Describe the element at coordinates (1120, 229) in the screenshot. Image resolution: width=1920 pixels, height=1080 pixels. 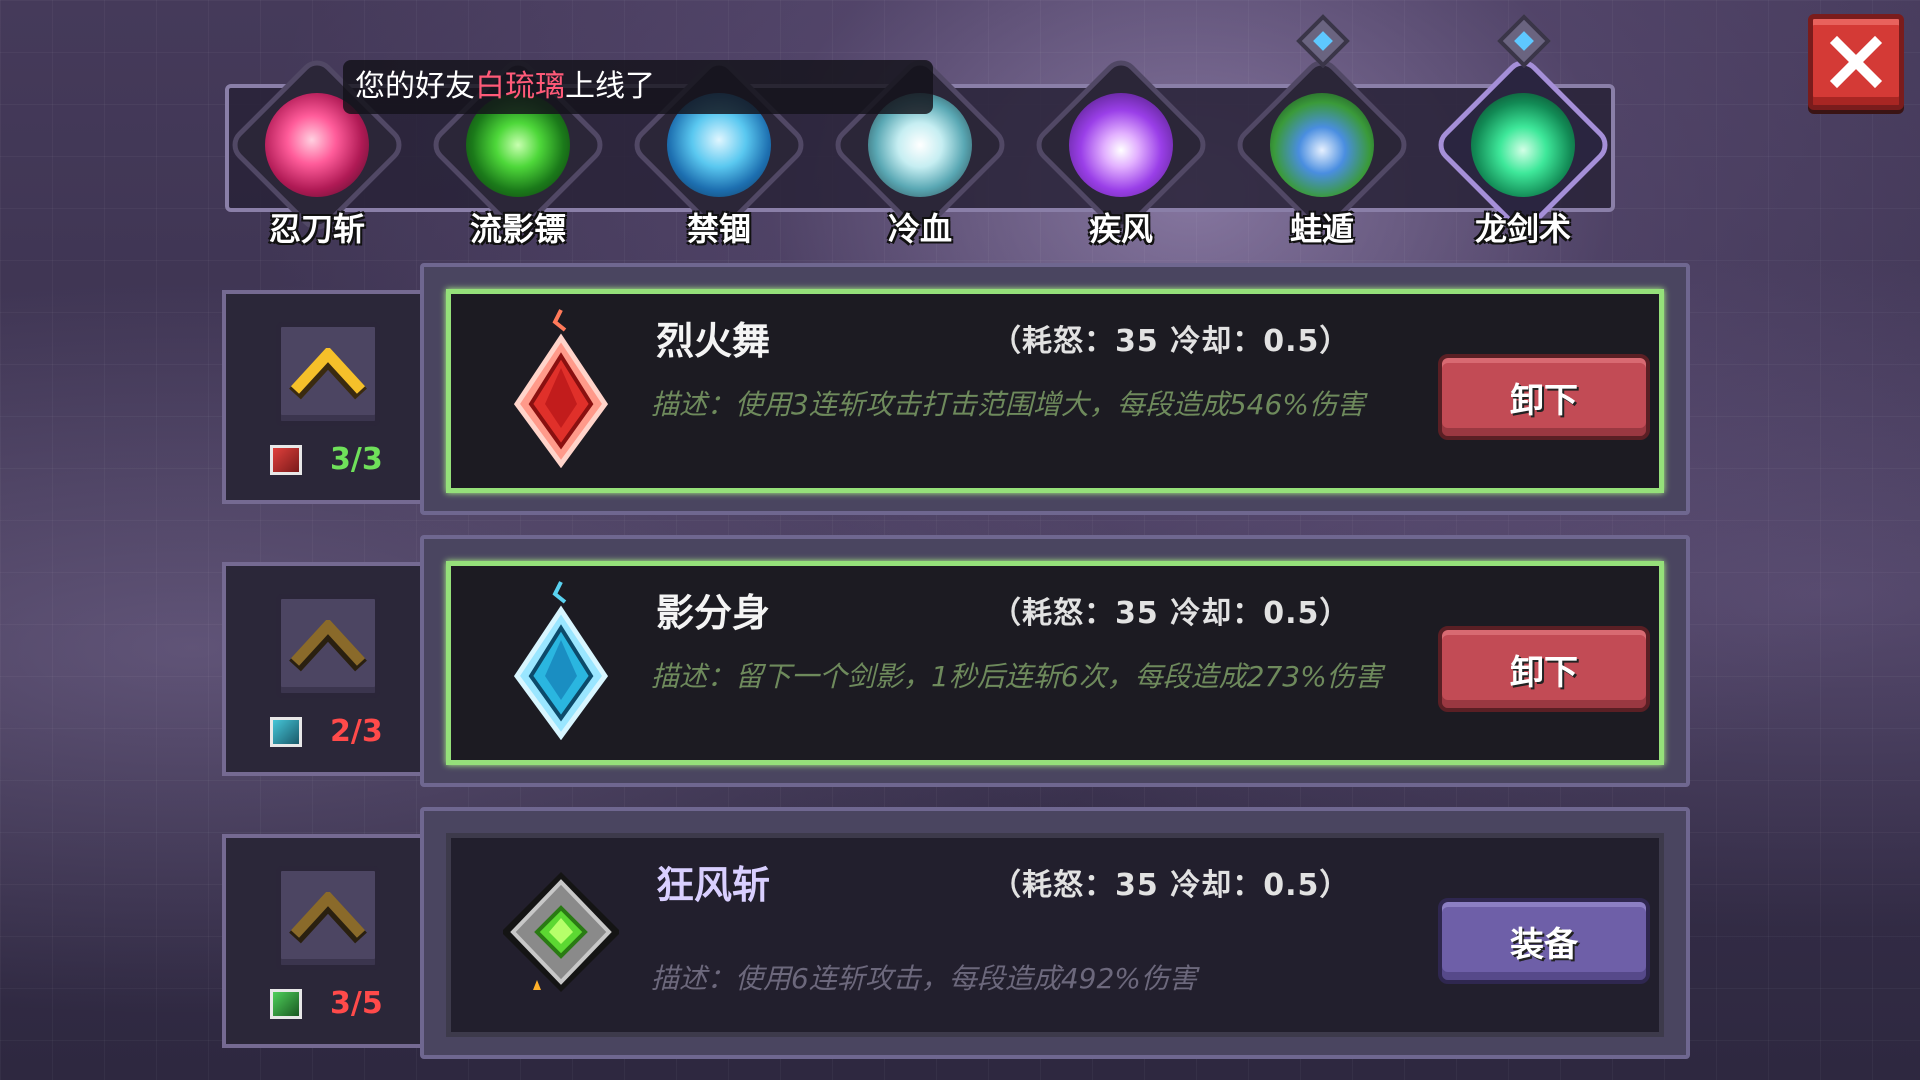
I see `tab-label: 疾风` at that location.